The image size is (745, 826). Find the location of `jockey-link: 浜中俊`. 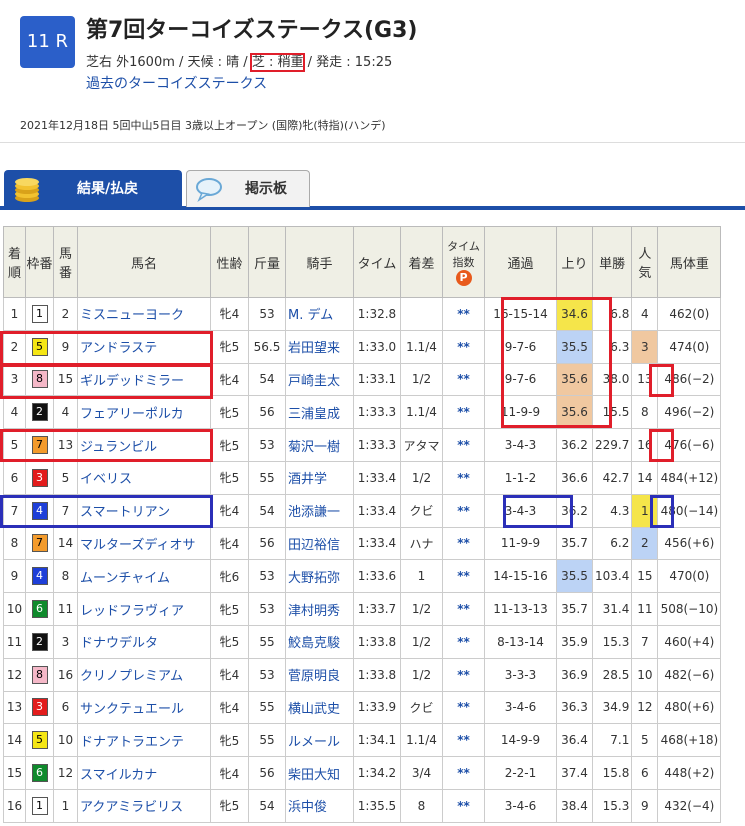

jockey-link: 浜中俊 is located at coordinates (307, 807).